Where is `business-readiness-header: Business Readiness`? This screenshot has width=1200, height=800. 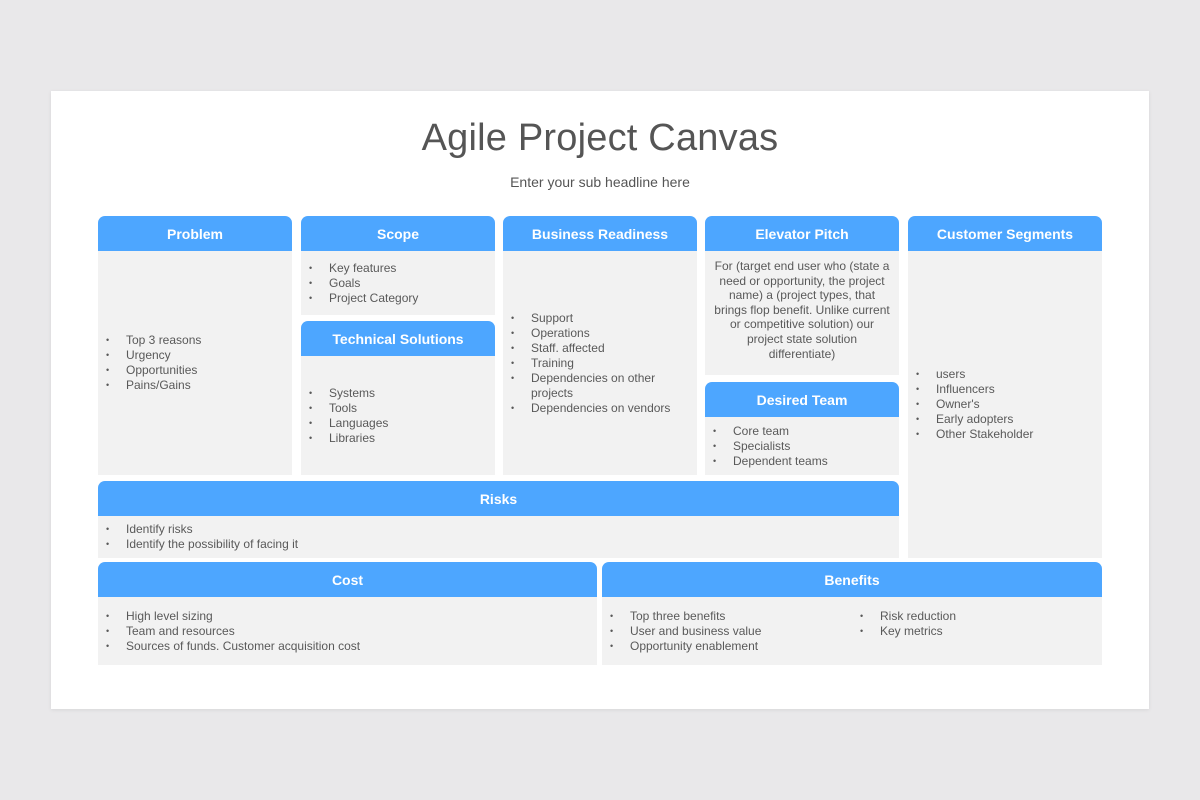
business-readiness-header: Business Readiness is located at coordinates (600, 233).